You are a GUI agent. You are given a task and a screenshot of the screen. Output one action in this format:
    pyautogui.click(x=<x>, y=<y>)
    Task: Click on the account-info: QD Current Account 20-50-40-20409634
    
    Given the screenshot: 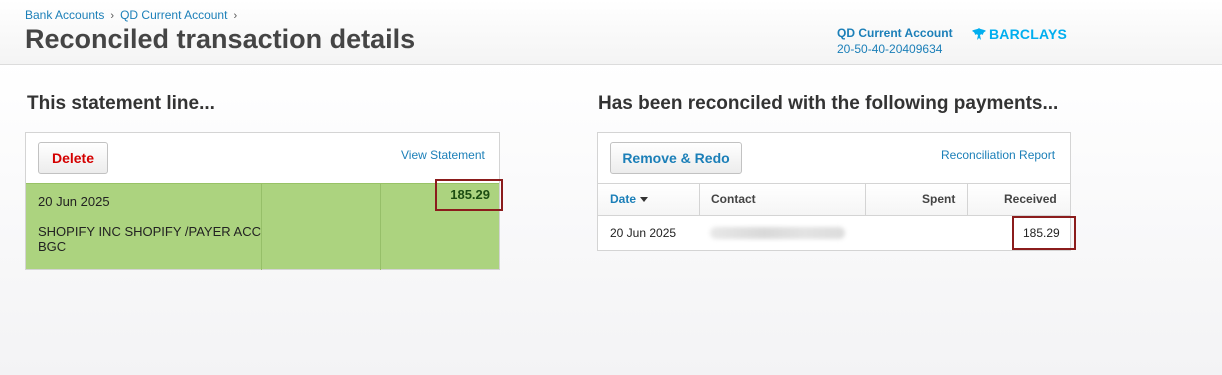 What is the action you would take?
    pyautogui.click(x=895, y=41)
    